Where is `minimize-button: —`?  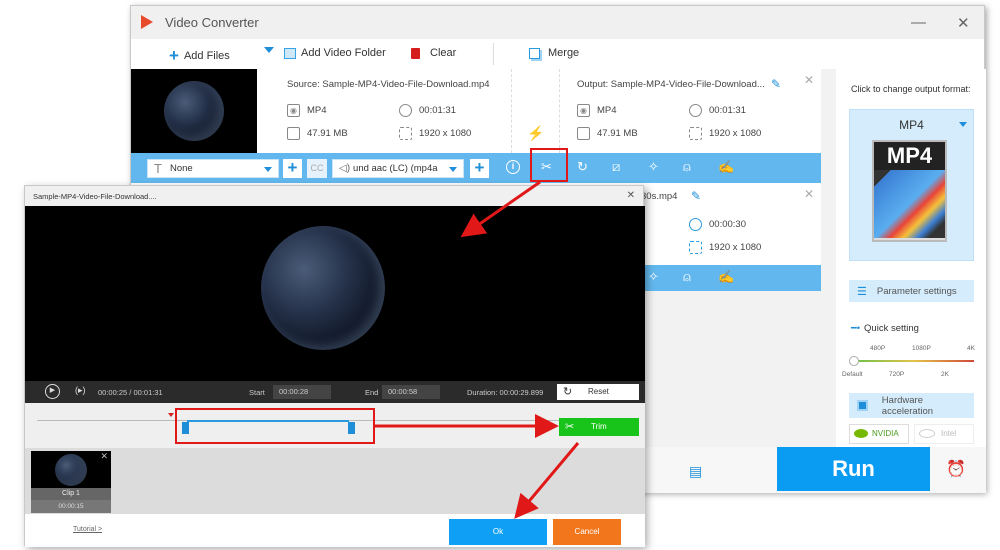
minimize-button: — is located at coordinates (918, 22).